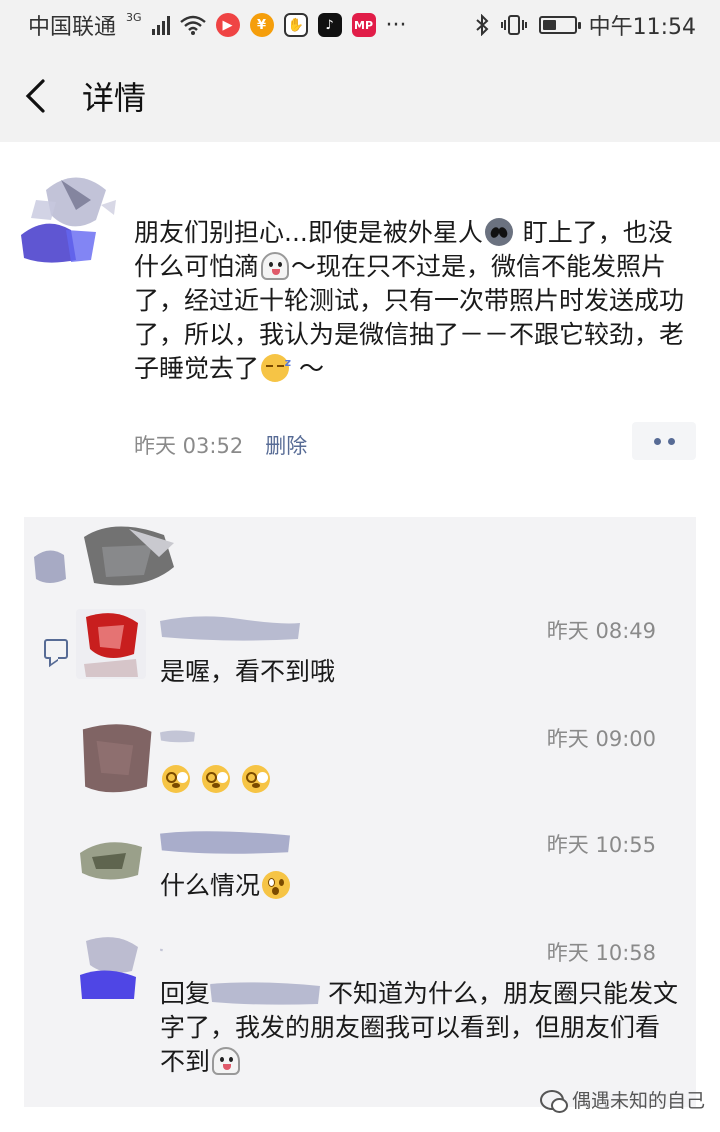  Describe the element at coordinates (308, 232) in the screenshot. I see `post-text-part-1: 朋友们别担心...即使是被外星人` at that location.